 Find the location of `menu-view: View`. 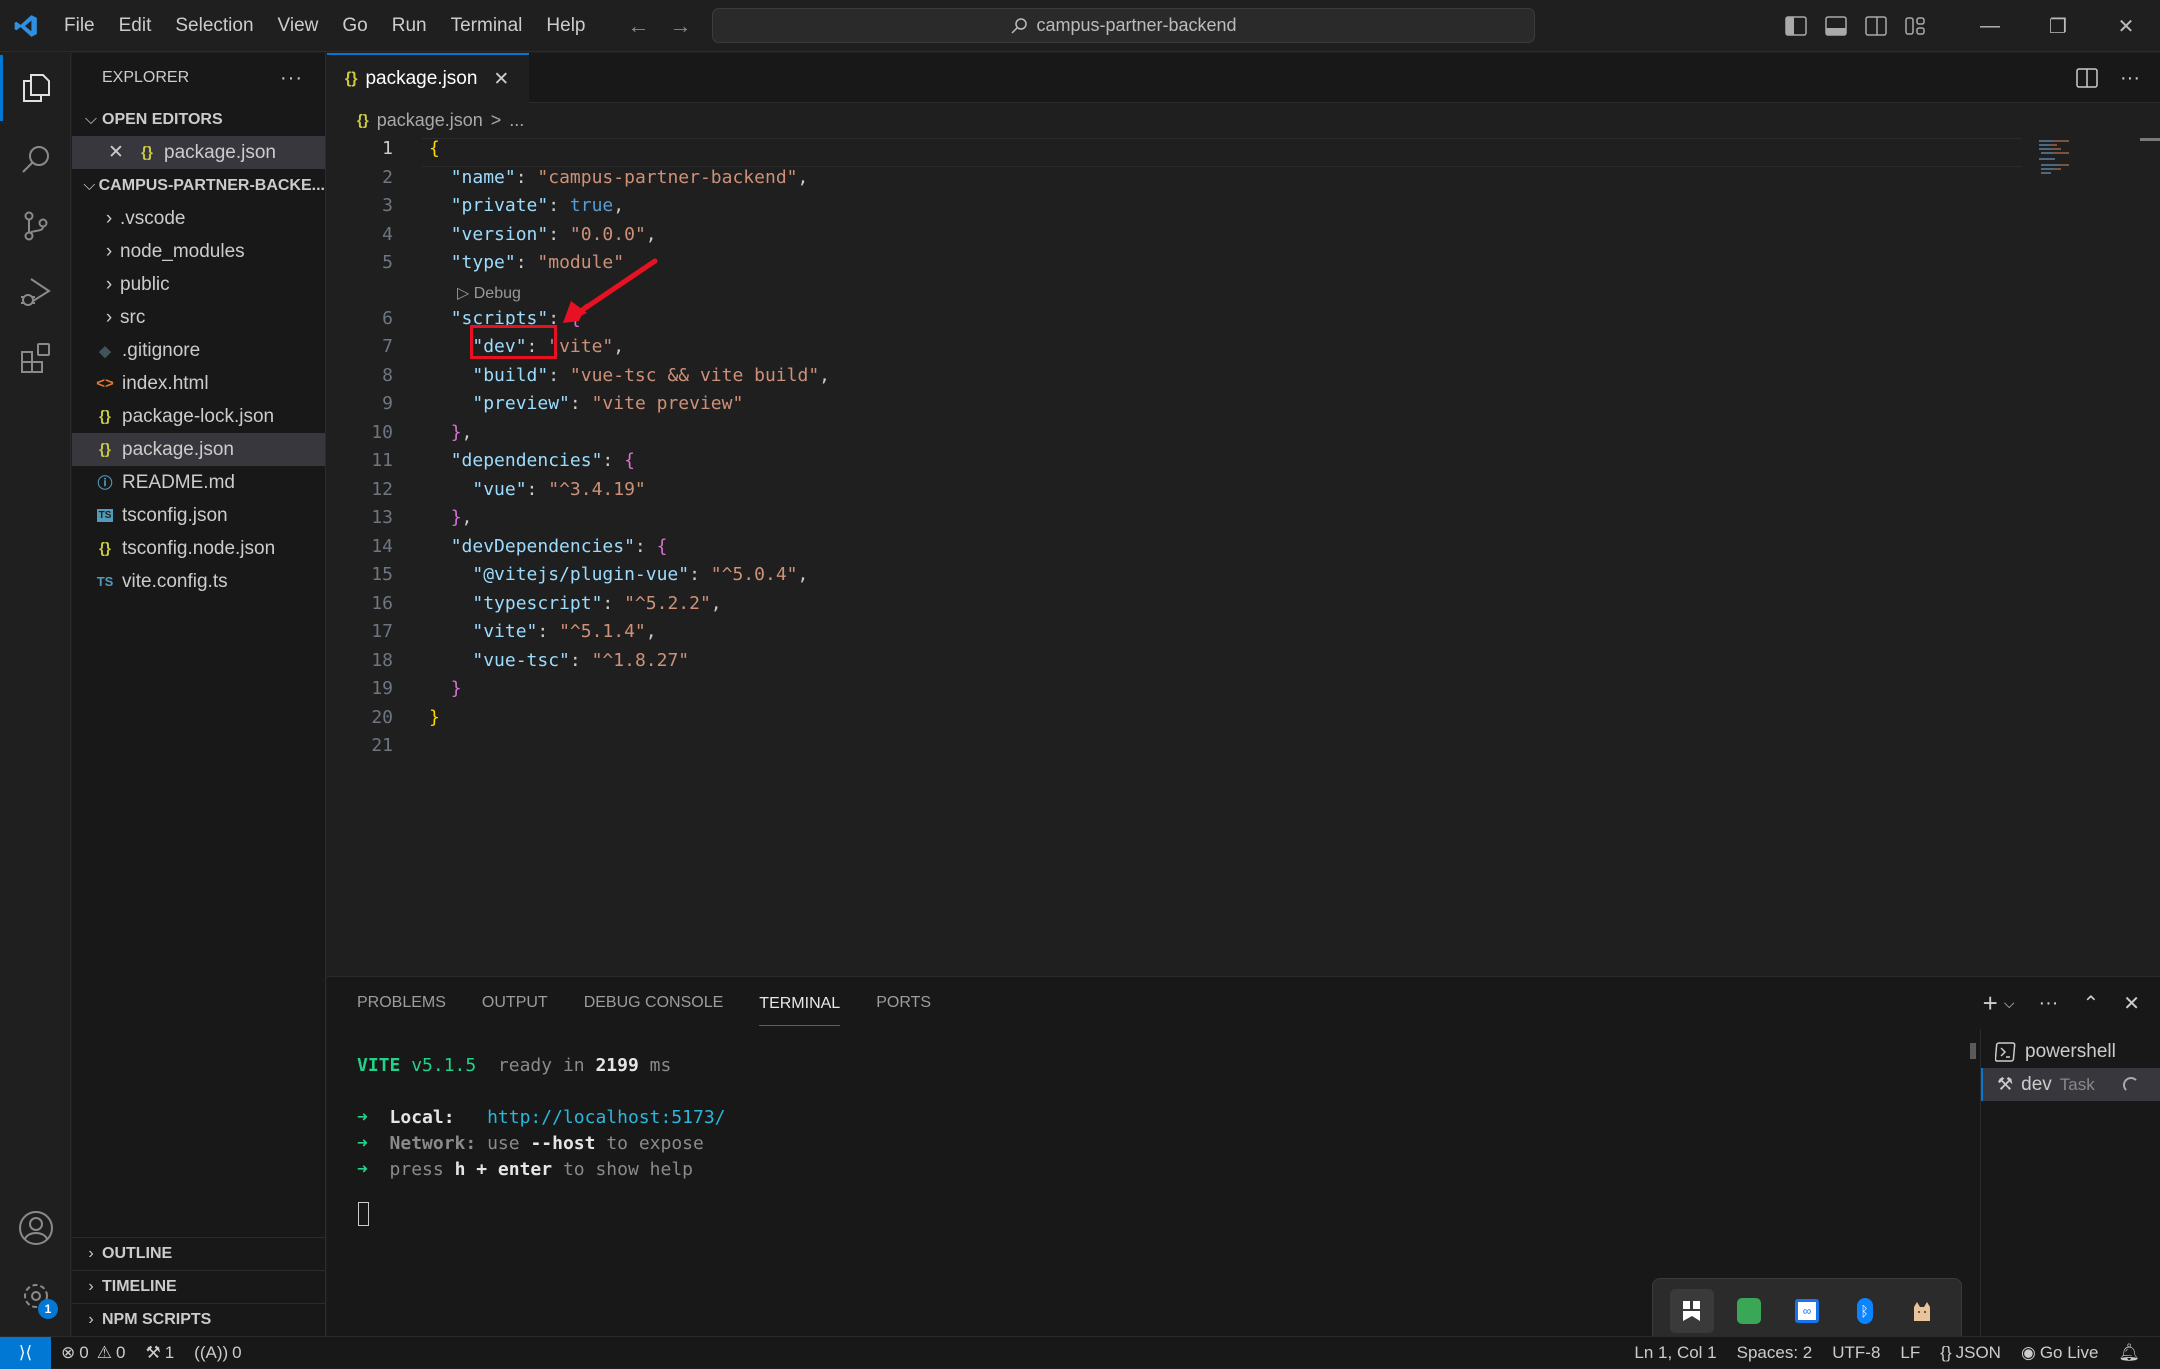

menu-view: View is located at coordinates (298, 26).